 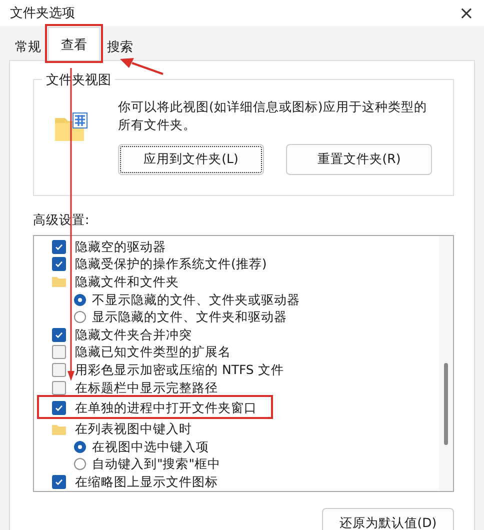 I want to click on restore-defaults-button: 还原为默认值(D), so click(x=388, y=519).